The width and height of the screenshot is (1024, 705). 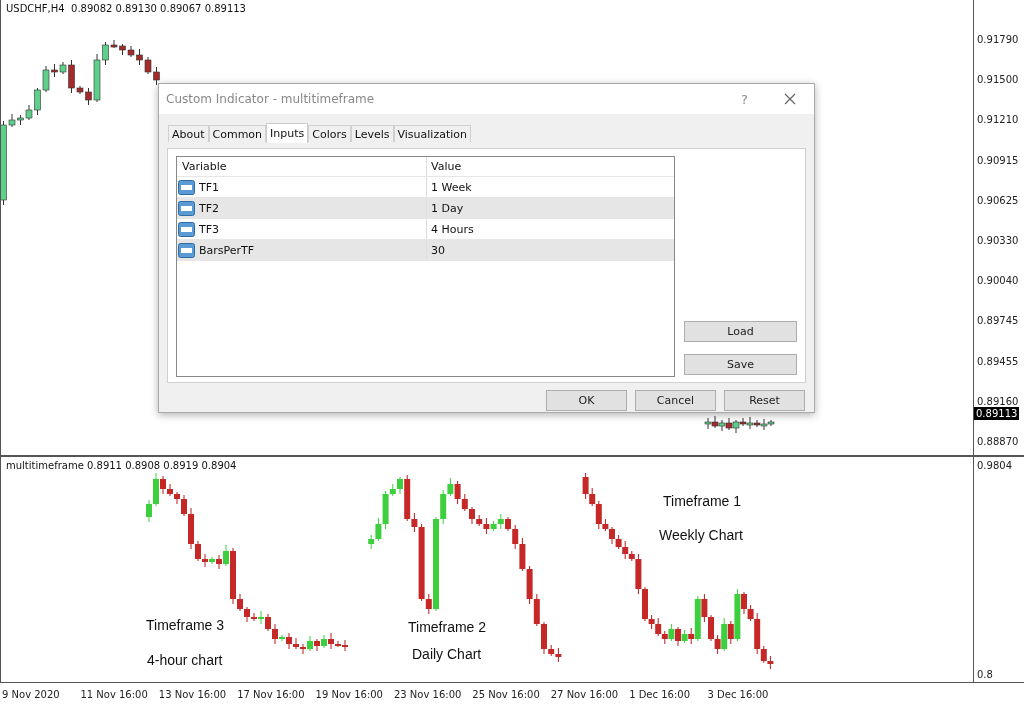 I want to click on time-axis-label: 13 Nov 16:00, so click(x=193, y=694).